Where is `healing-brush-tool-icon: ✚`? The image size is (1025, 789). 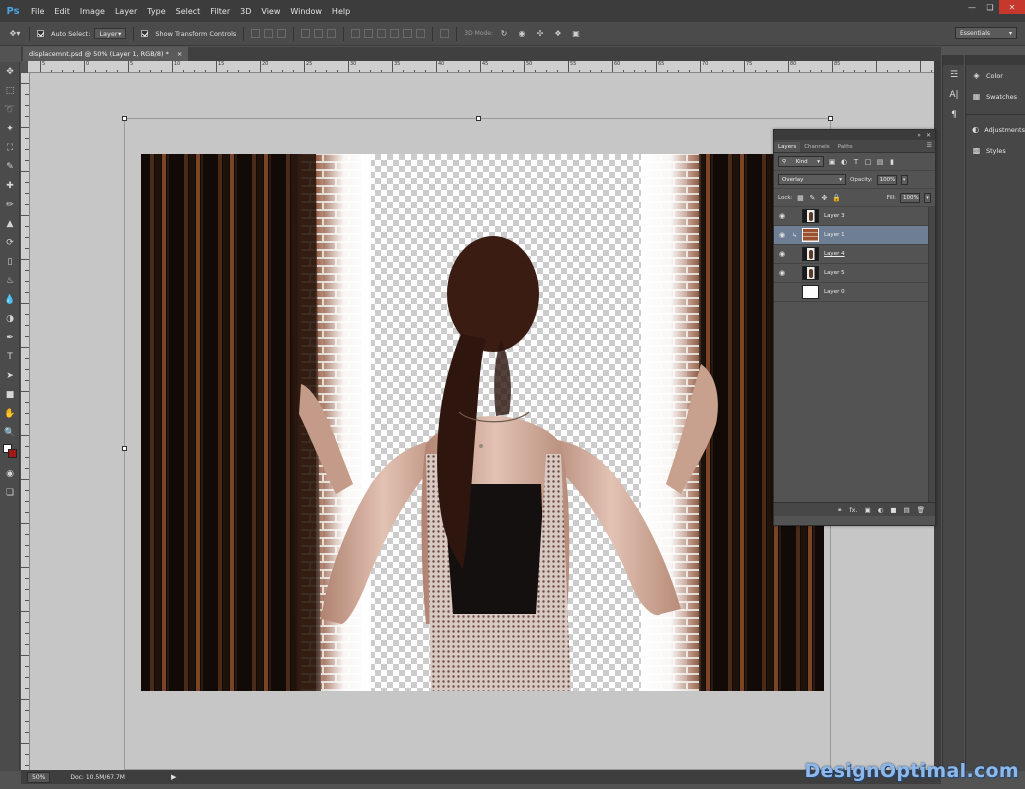 healing-brush-tool-icon: ✚ is located at coordinates (10, 185).